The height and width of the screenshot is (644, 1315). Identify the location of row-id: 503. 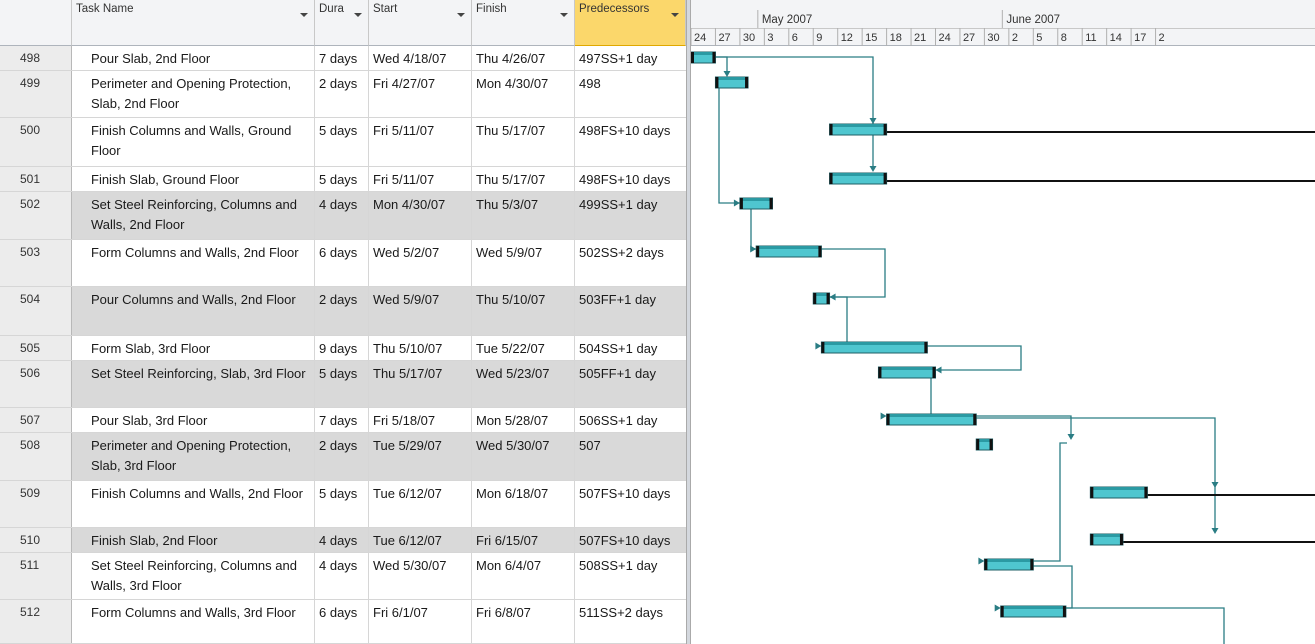
(36, 263).